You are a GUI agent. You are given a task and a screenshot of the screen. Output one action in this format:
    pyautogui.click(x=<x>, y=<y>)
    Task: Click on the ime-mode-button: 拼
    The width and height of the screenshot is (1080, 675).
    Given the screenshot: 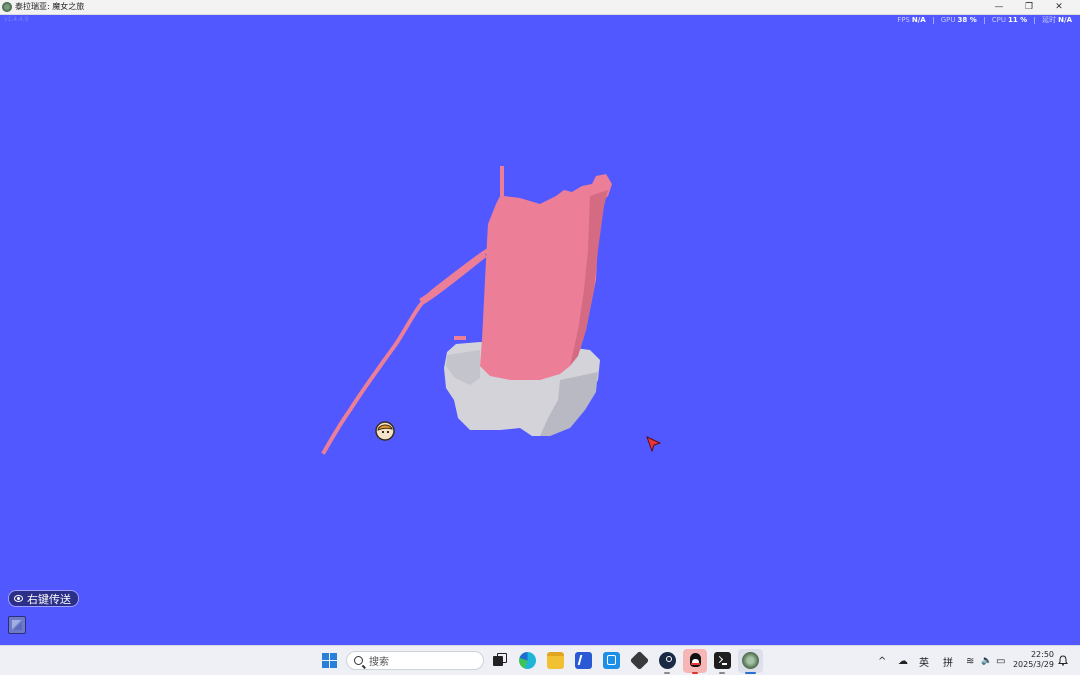 What is the action you would take?
    pyautogui.click(x=948, y=660)
    